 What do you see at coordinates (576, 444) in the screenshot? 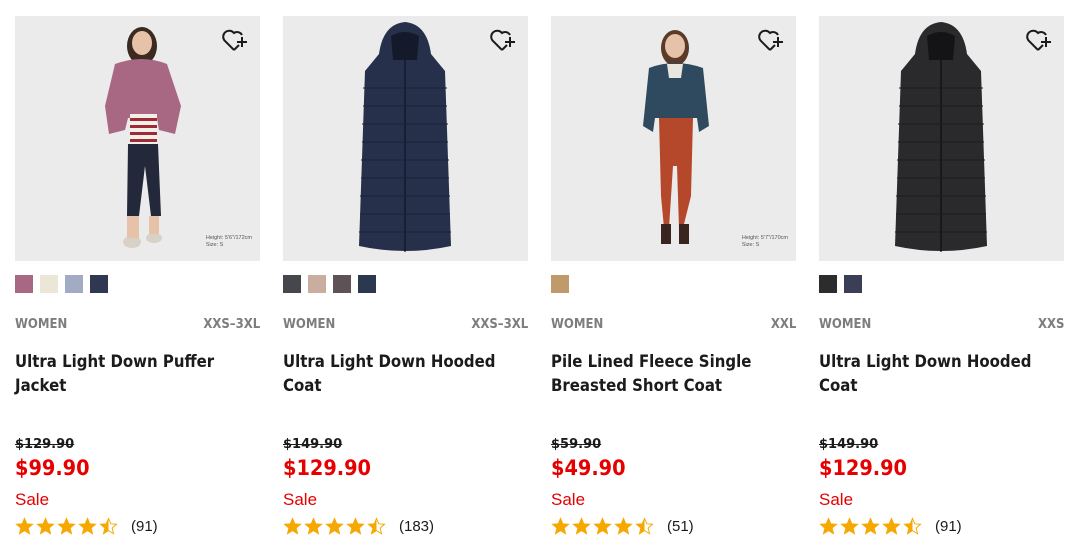
I see `original-price: $59.90` at bounding box center [576, 444].